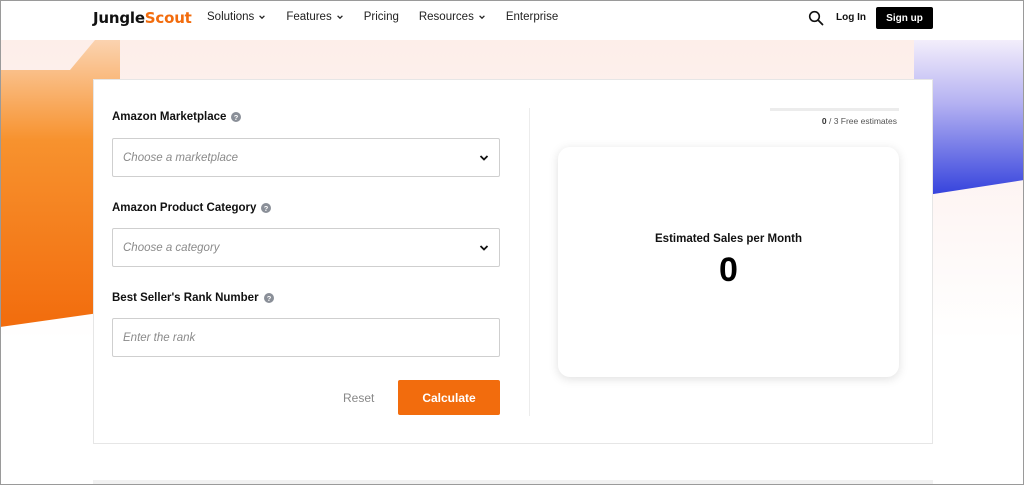 This screenshot has width=1024, height=485. Describe the element at coordinates (904, 18) in the screenshot. I see `signup-button: Sign up` at that location.